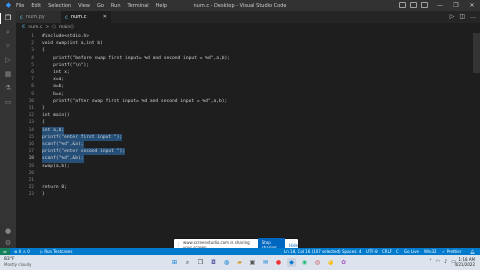 Image resolution: width=480 pixels, height=270 pixels. I want to click on extensions-icon: ▦, so click(8, 74).